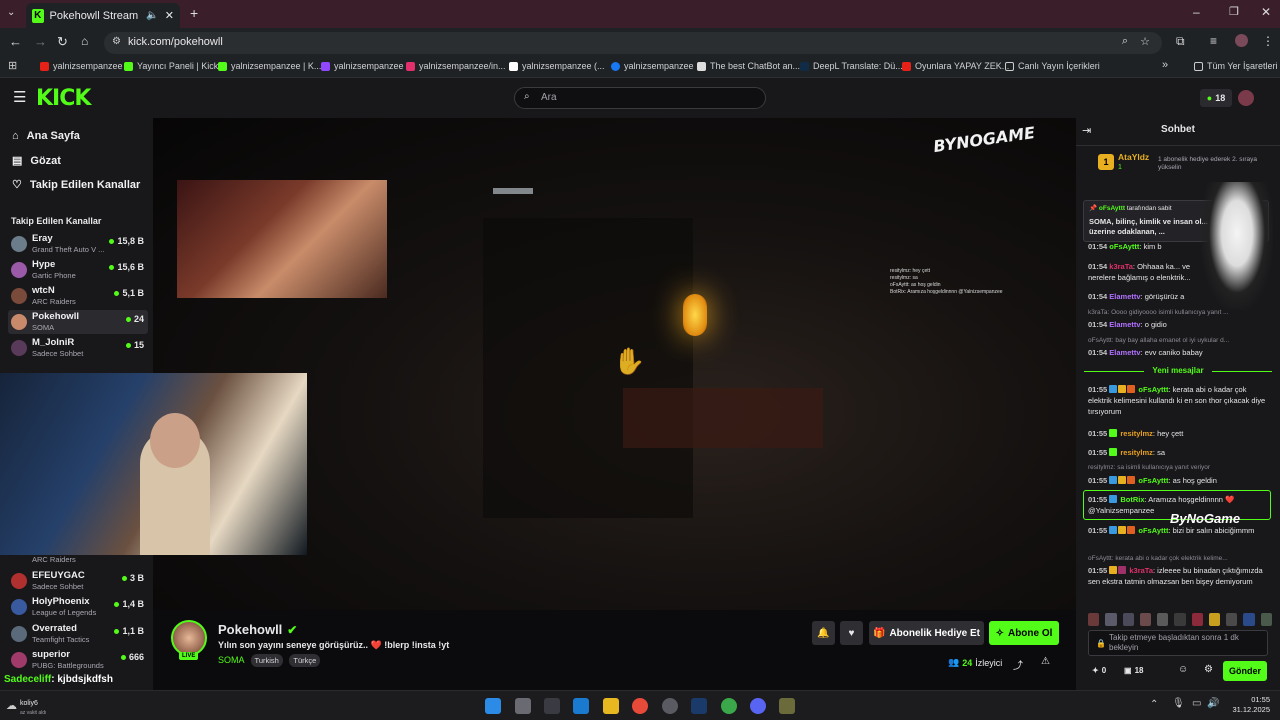  I want to click on sidebar-channel: wtcN ARC Raiders 5,1 B, so click(78, 296).